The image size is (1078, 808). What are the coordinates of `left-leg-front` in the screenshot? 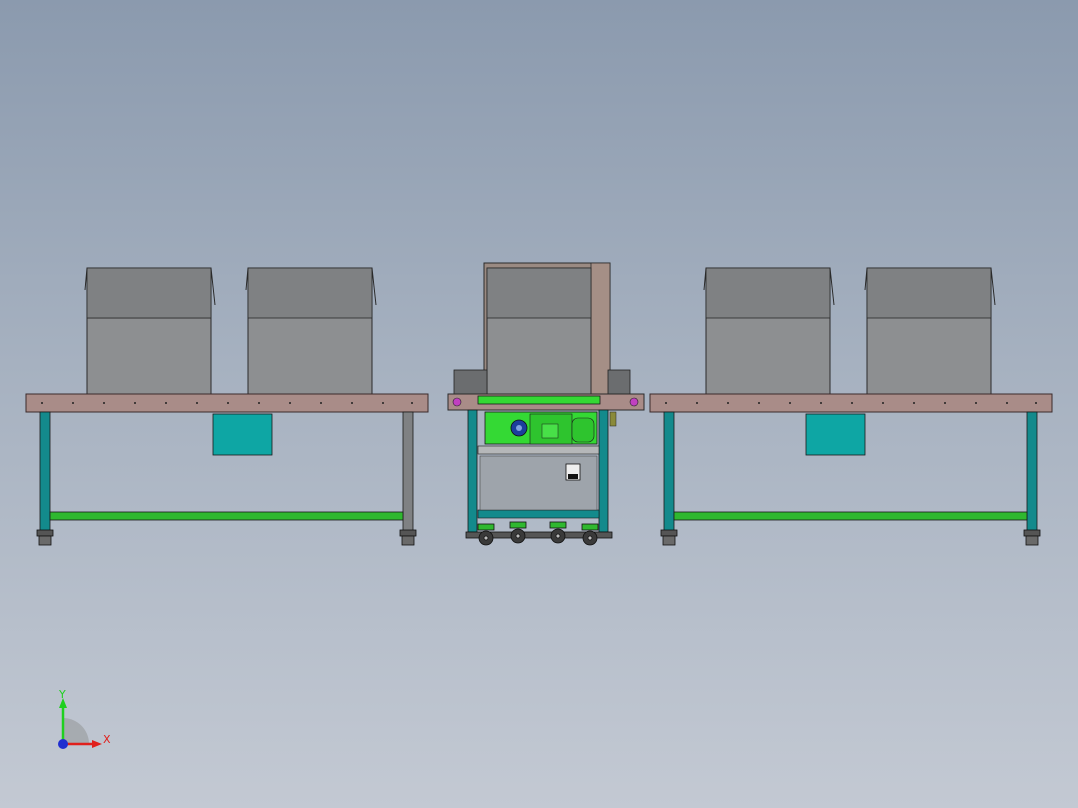 It's located at (45, 472).